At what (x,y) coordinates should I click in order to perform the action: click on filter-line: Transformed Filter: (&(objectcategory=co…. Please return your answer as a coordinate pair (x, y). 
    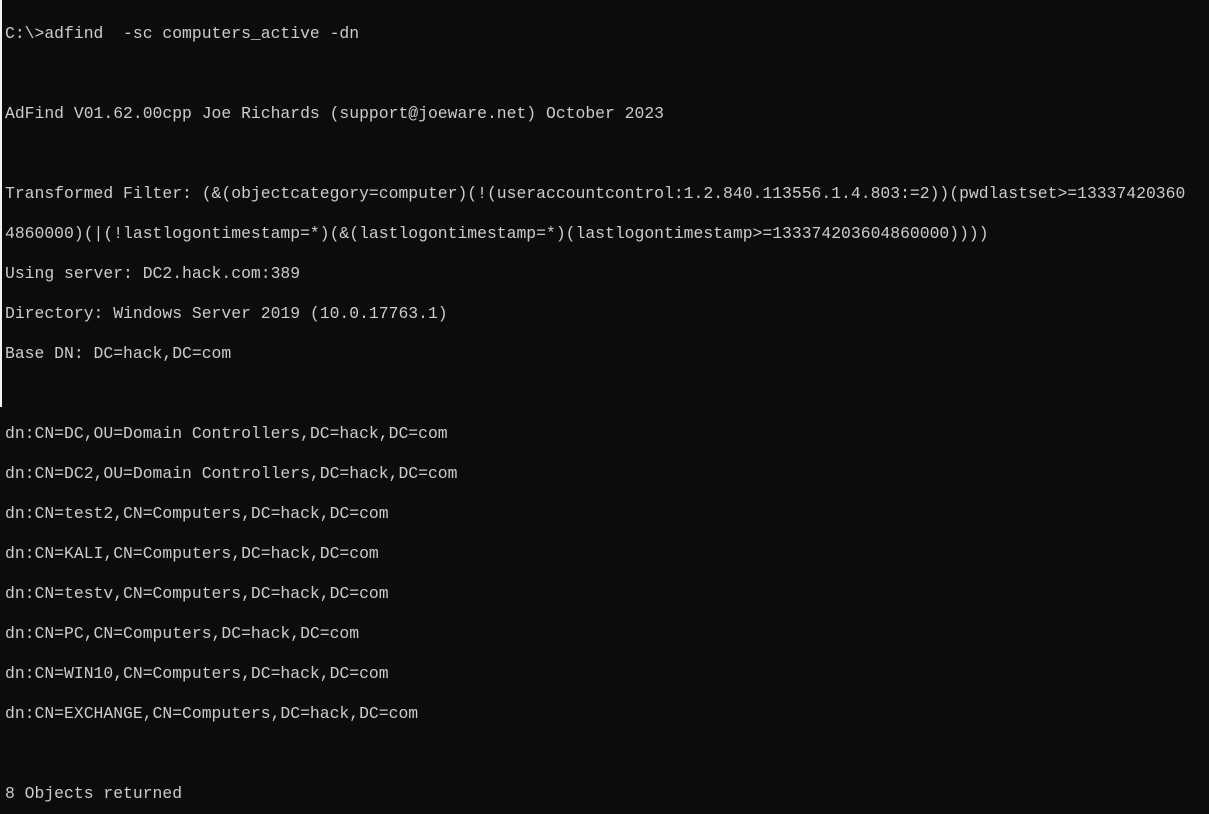
    Looking at the image, I should click on (595, 193).